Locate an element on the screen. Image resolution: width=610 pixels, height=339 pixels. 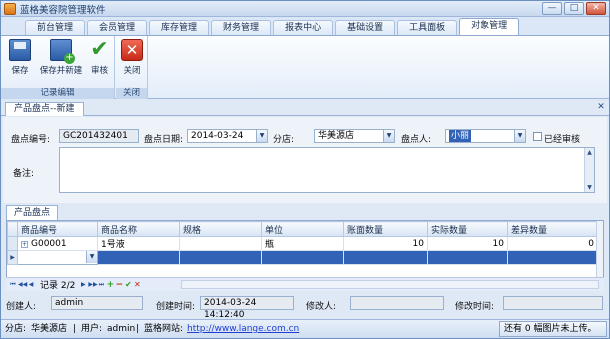
document-tab-stocktake-new: 产品盘点--新建 is located at coordinates (44, 109).